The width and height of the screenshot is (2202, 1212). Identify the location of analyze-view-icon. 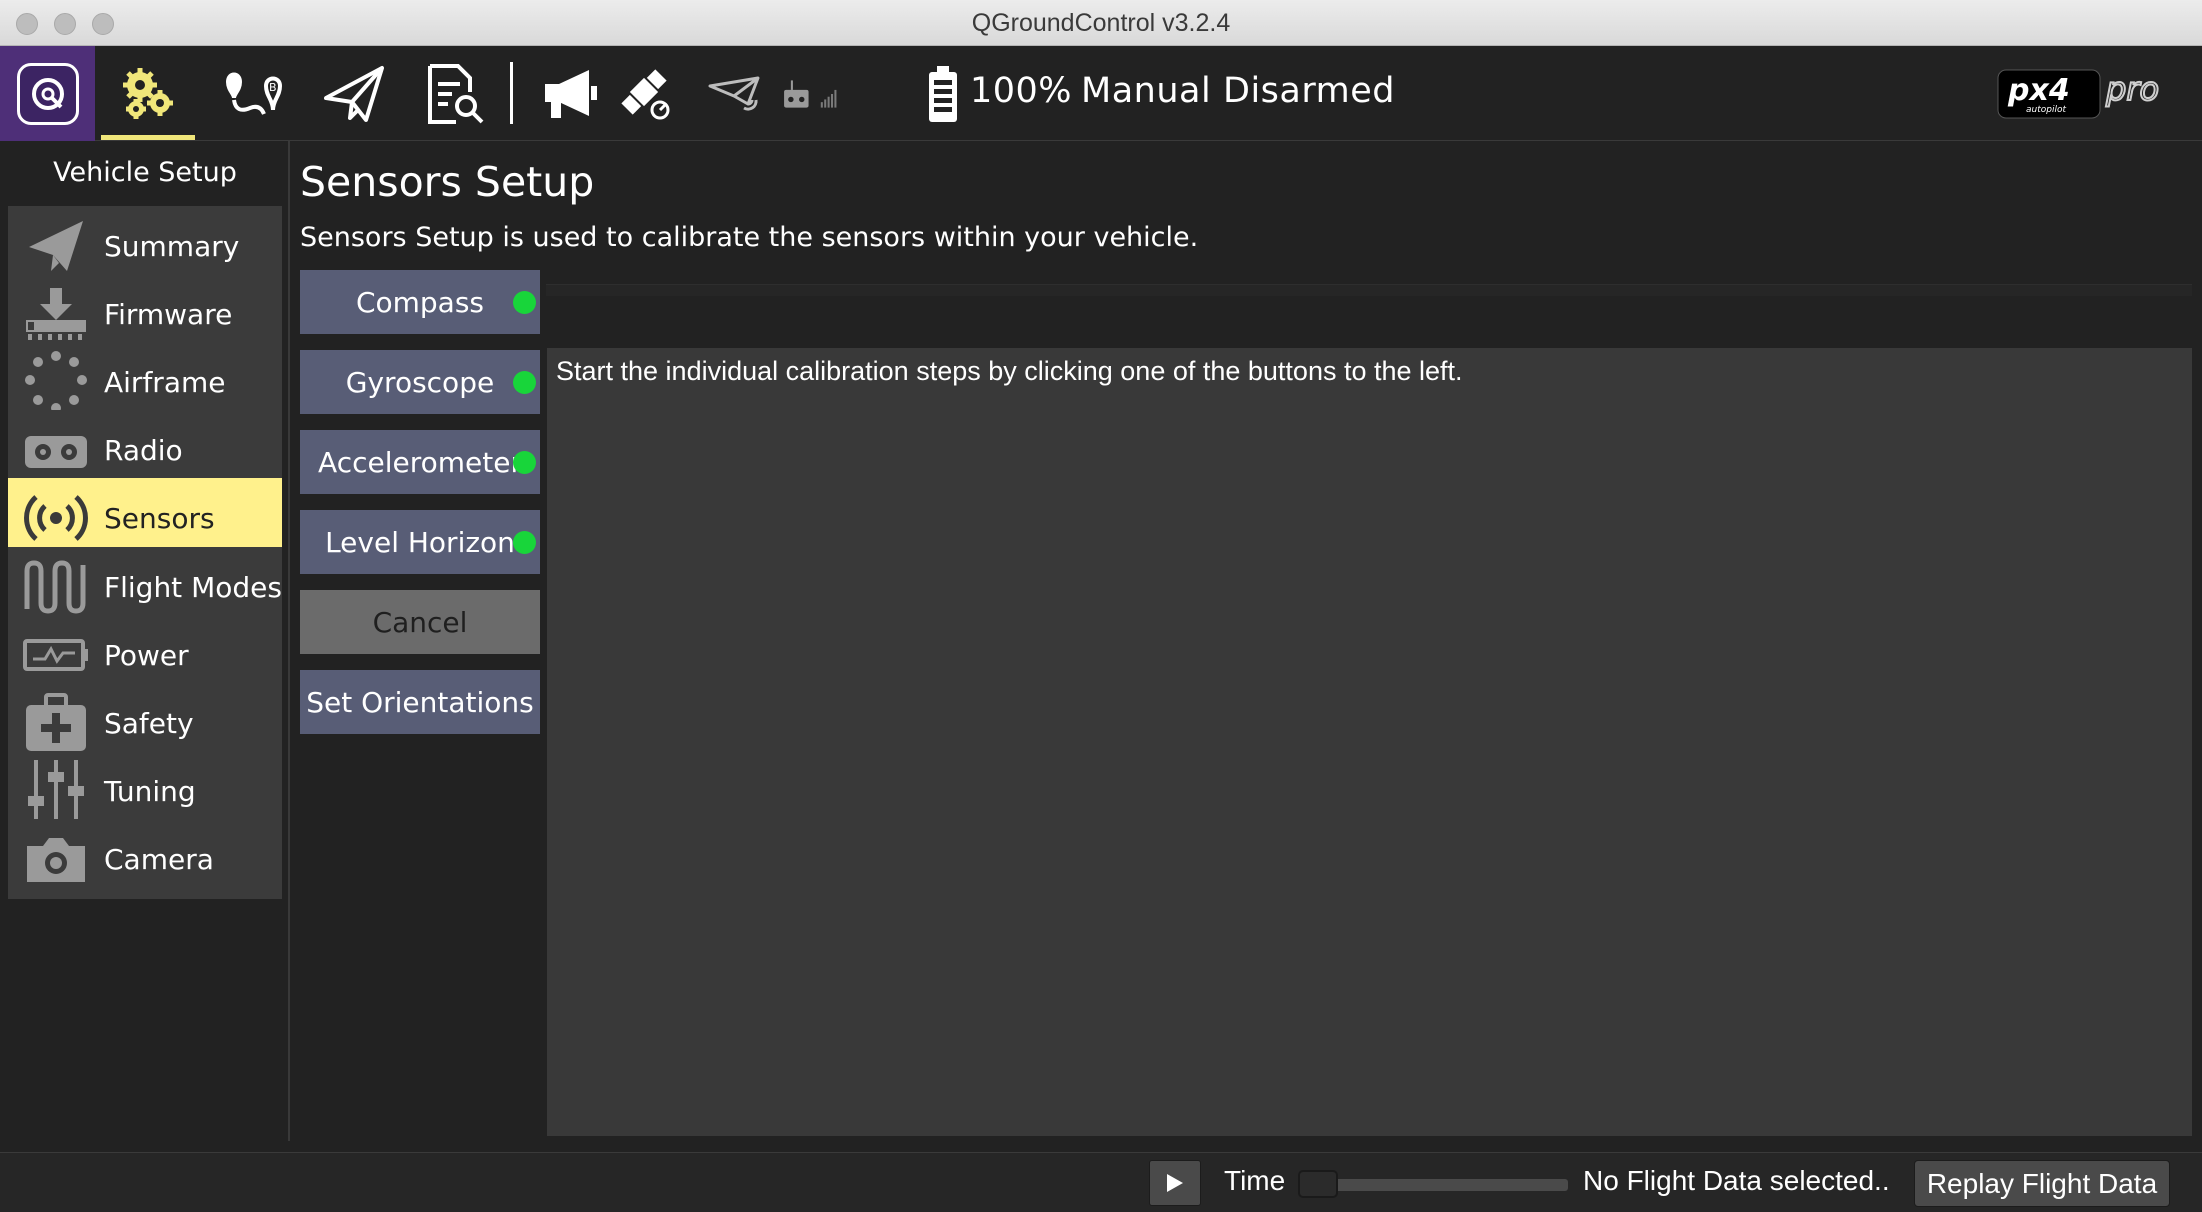
(454, 94).